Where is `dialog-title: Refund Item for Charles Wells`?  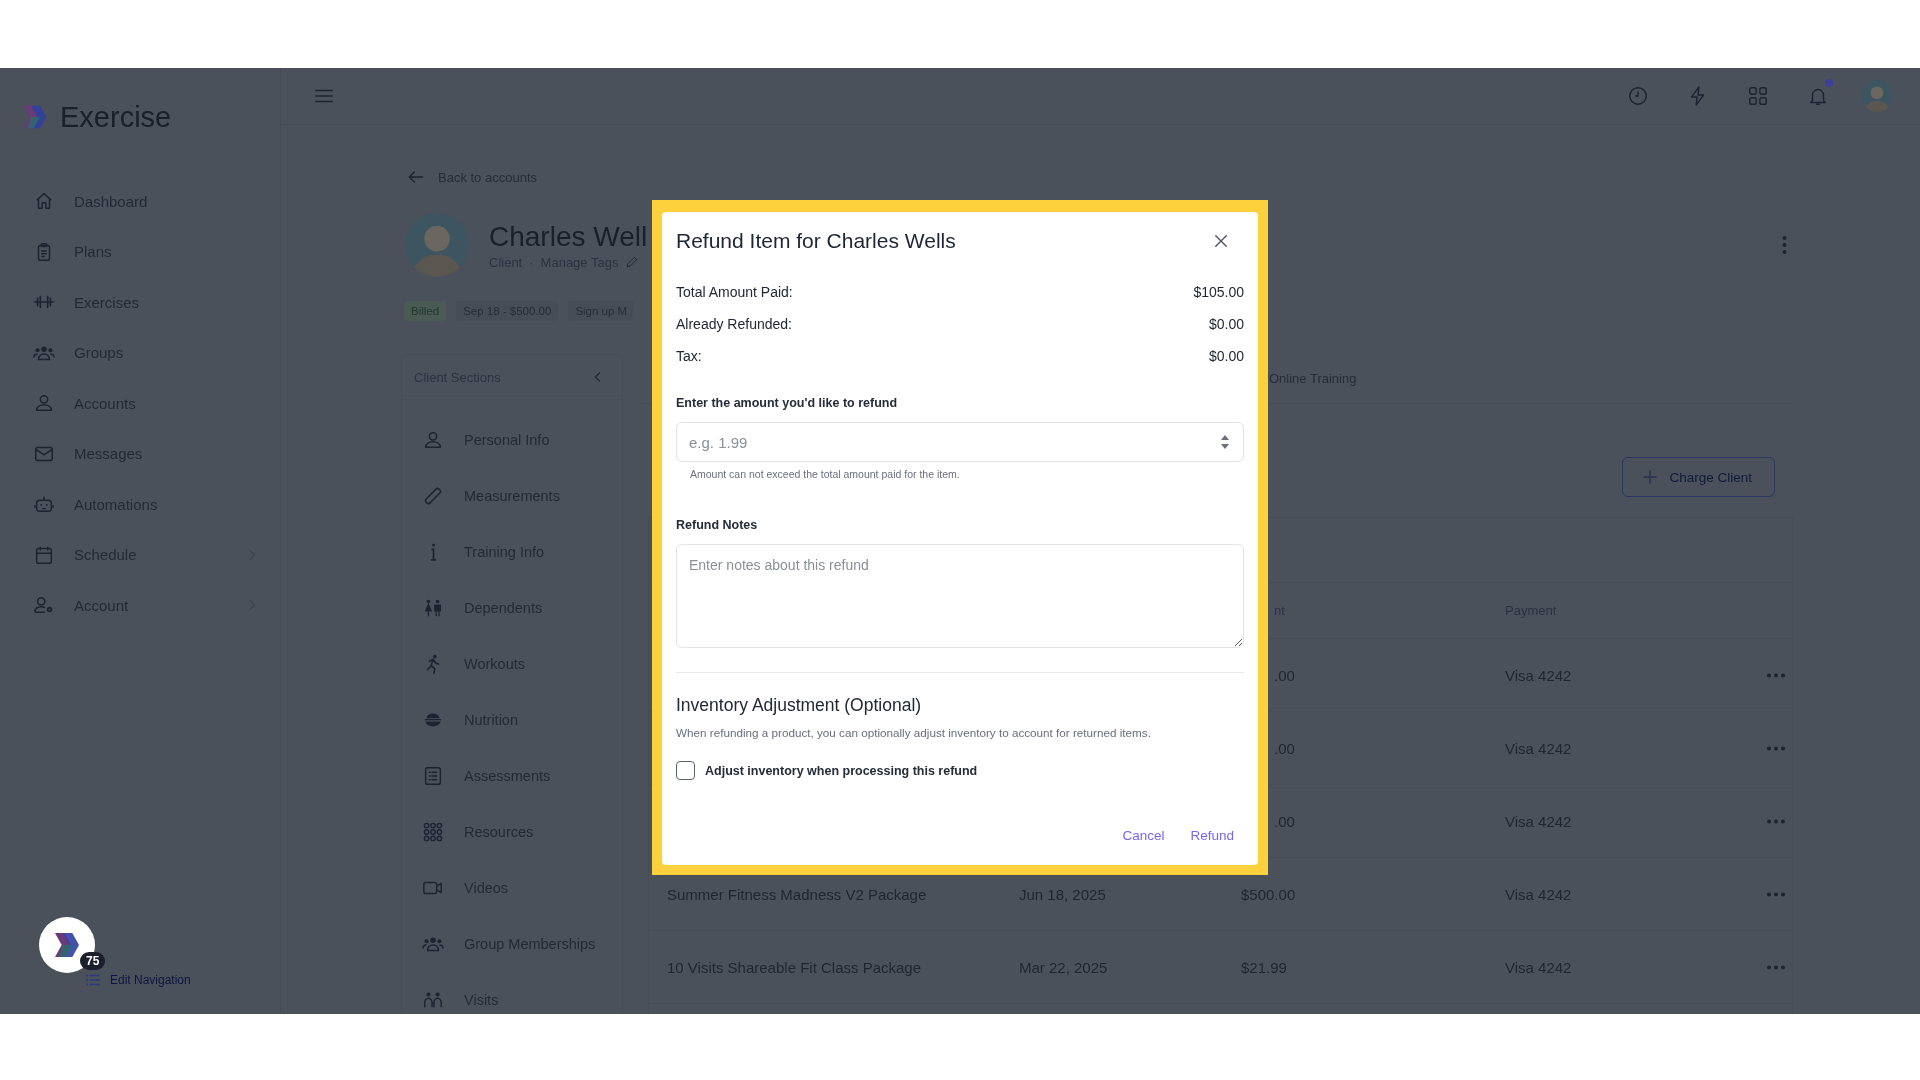 dialog-title: Refund Item for Charles Wells is located at coordinates (816, 241).